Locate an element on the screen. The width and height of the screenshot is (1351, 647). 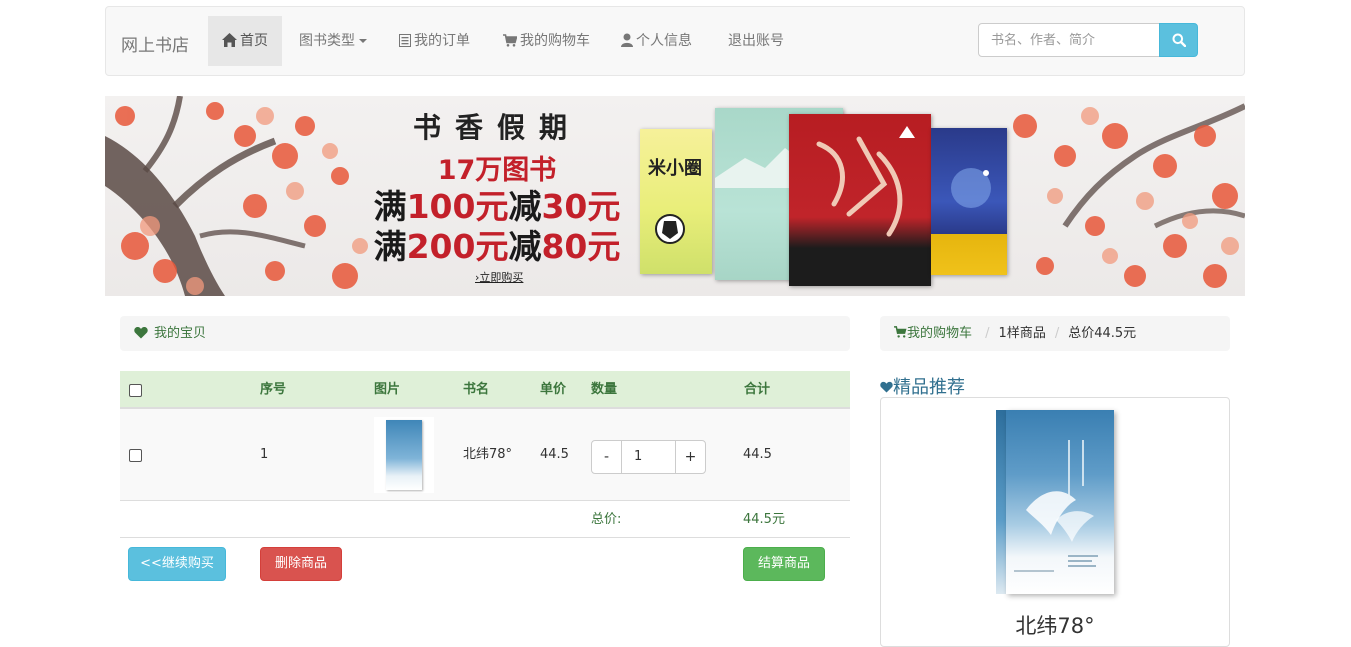
recommend-book-cover is located at coordinates (1055, 502).